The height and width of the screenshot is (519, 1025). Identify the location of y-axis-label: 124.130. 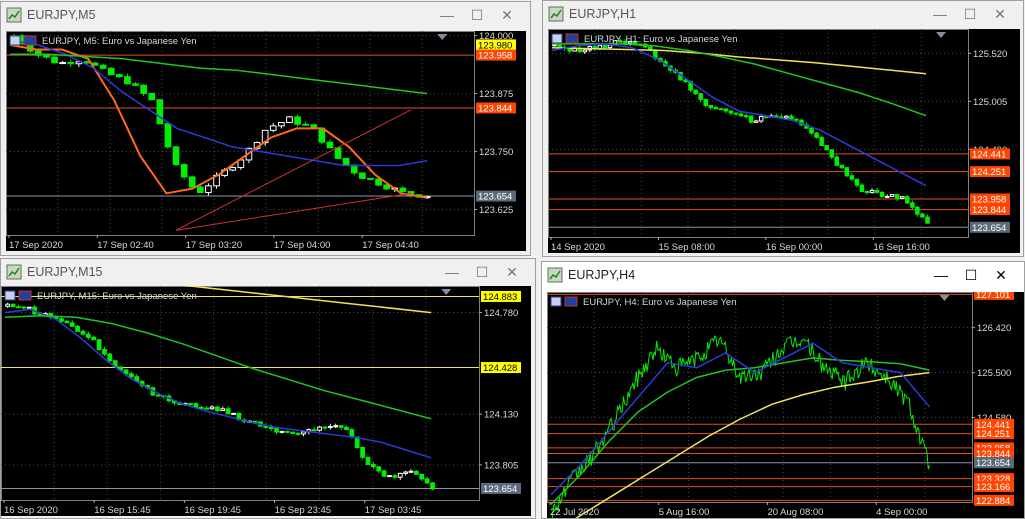
(501, 415).